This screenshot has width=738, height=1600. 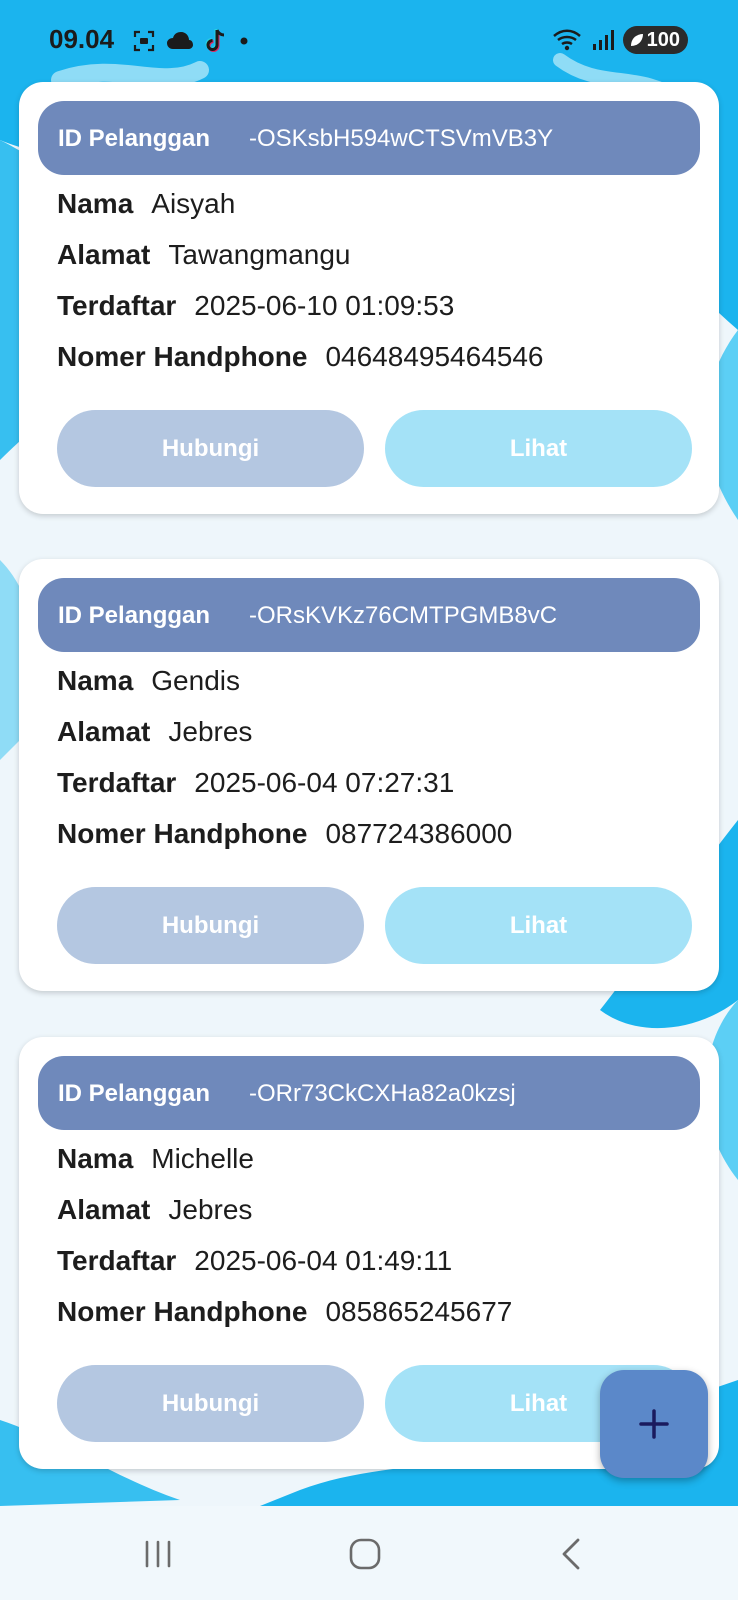 I want to click on customer-id-header: ID Pelanggan -ORr73CkCXHa82a0kzsj, so click(x=369, y=1093).